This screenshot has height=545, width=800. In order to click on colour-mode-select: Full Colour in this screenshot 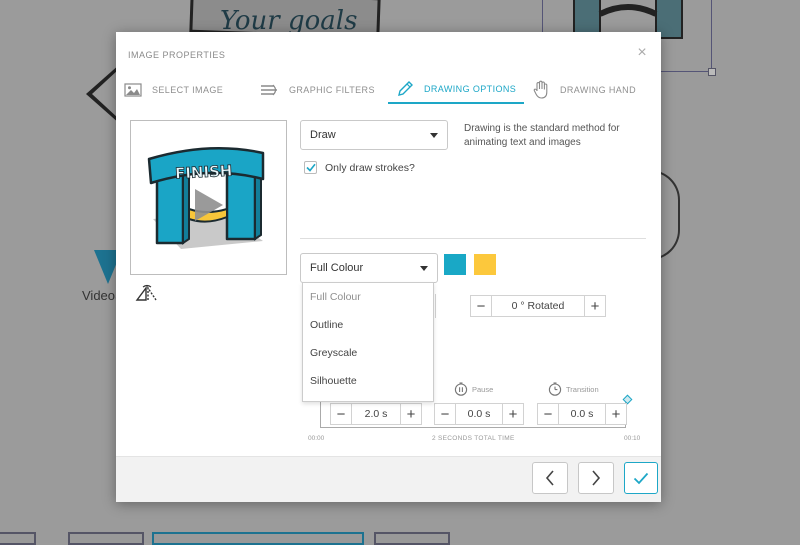, I will do `click(369, 268)`.